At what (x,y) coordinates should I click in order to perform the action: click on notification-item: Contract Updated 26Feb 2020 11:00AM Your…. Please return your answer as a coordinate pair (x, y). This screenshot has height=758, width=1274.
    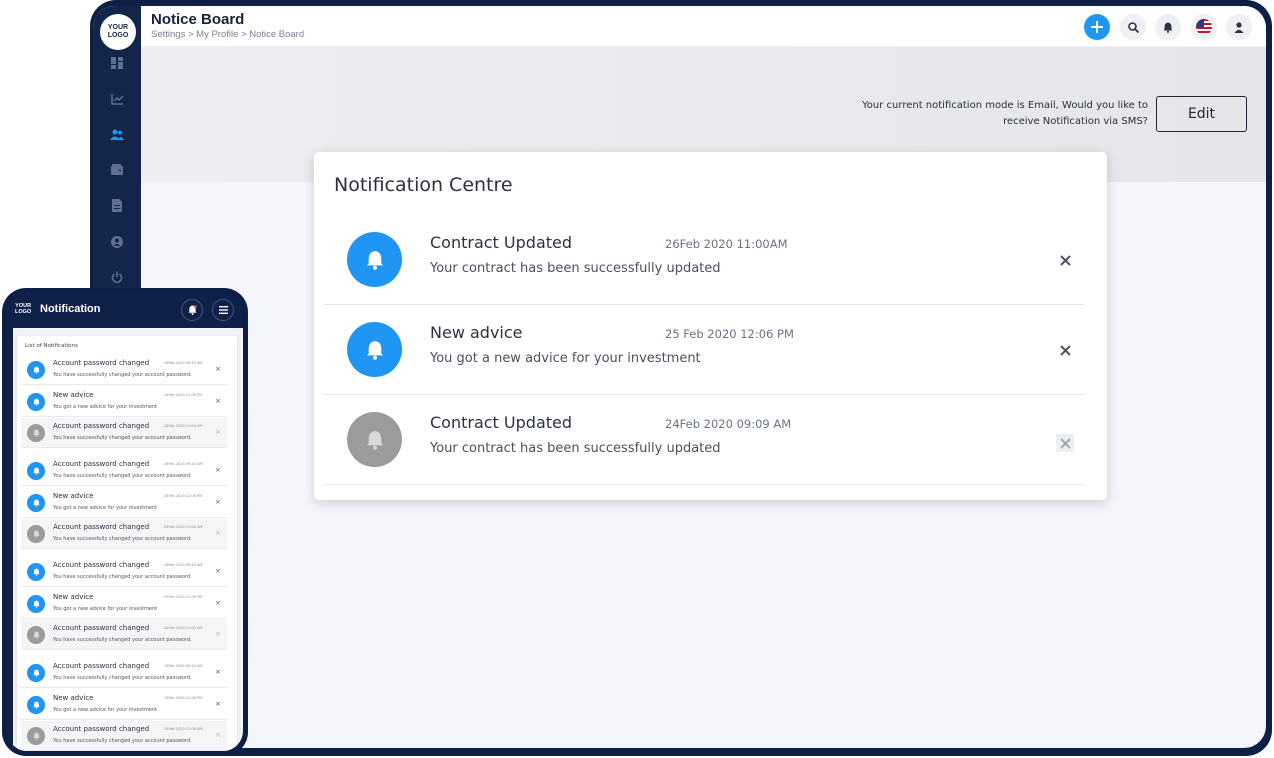
    Looking at the image, I should click on (704, 261).